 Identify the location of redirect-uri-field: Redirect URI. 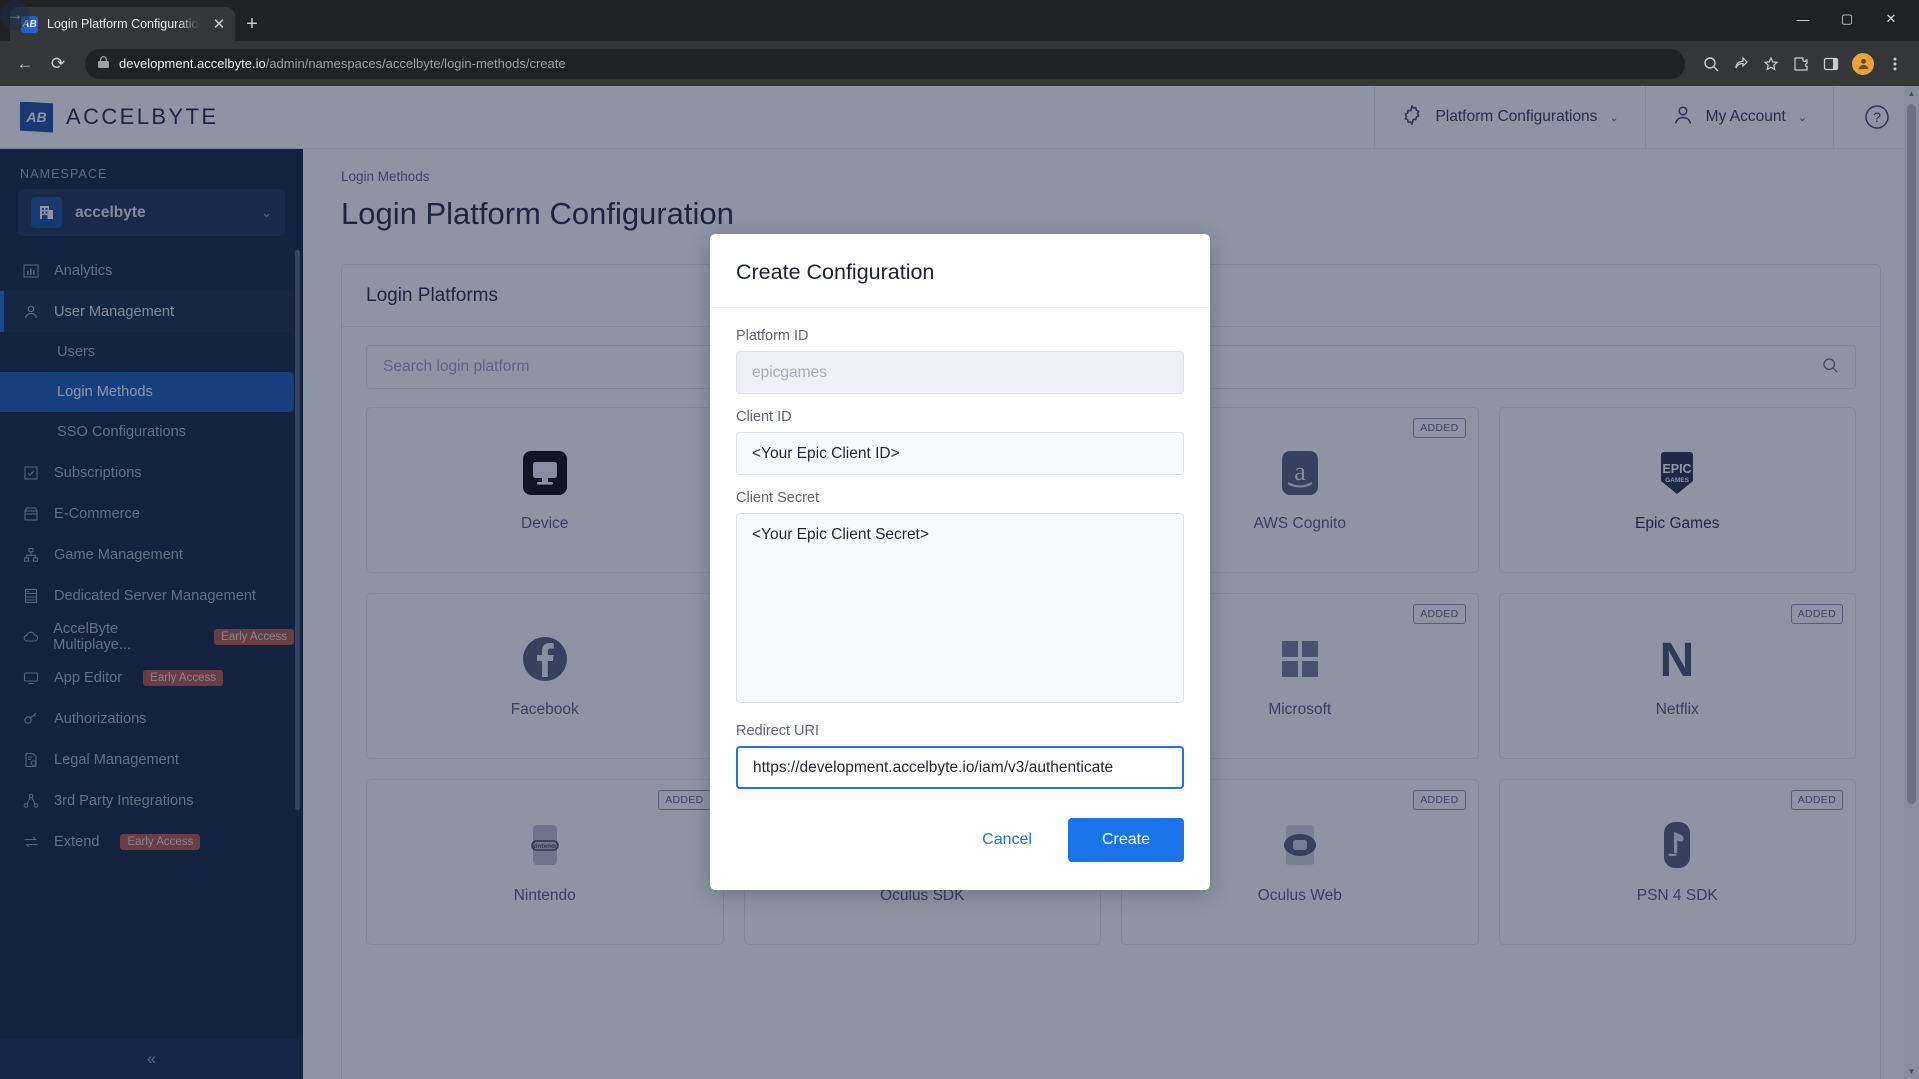
(960, 756).